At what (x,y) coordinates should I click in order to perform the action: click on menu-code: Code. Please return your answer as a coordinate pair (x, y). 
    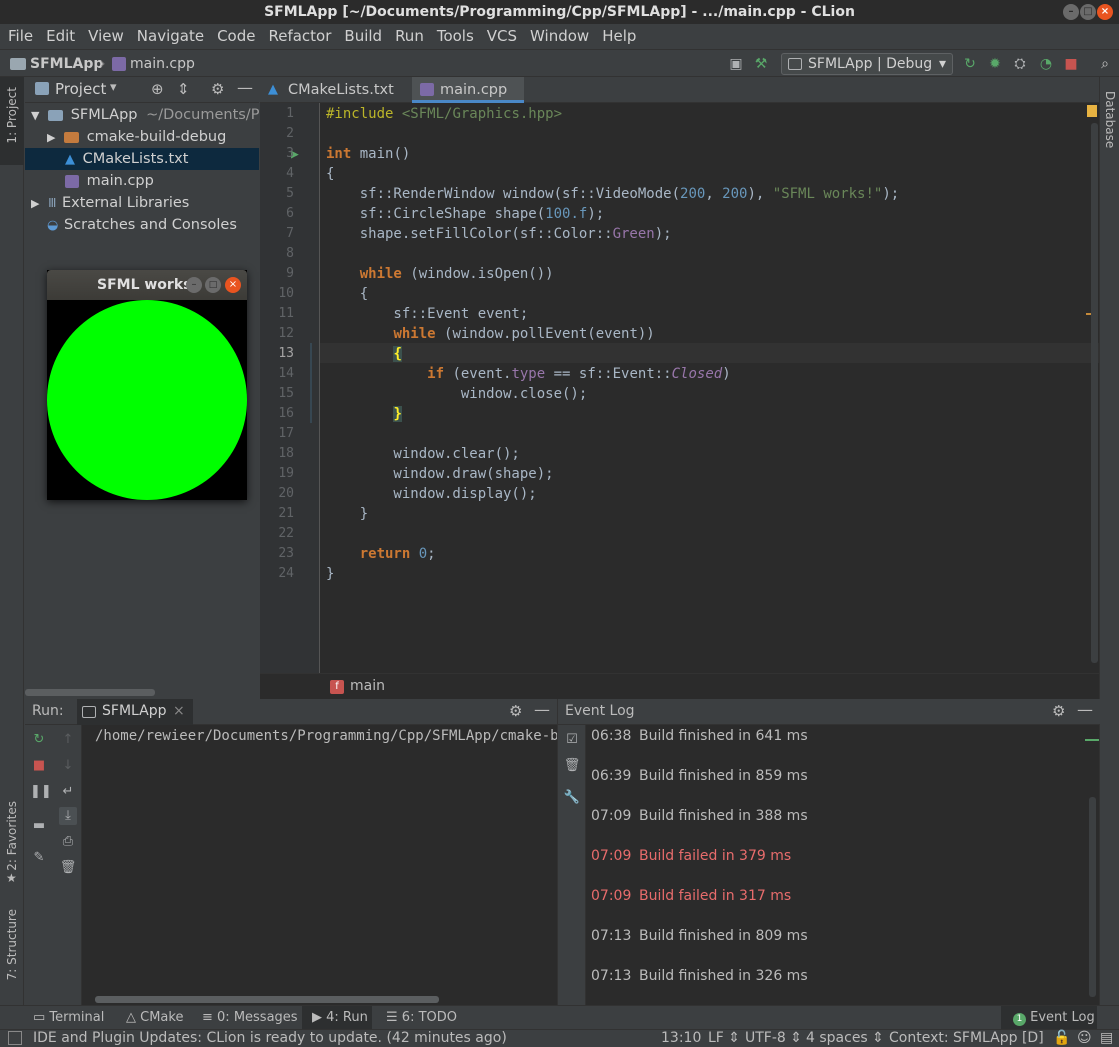
    Looking at the image, I should click on (236, 36).